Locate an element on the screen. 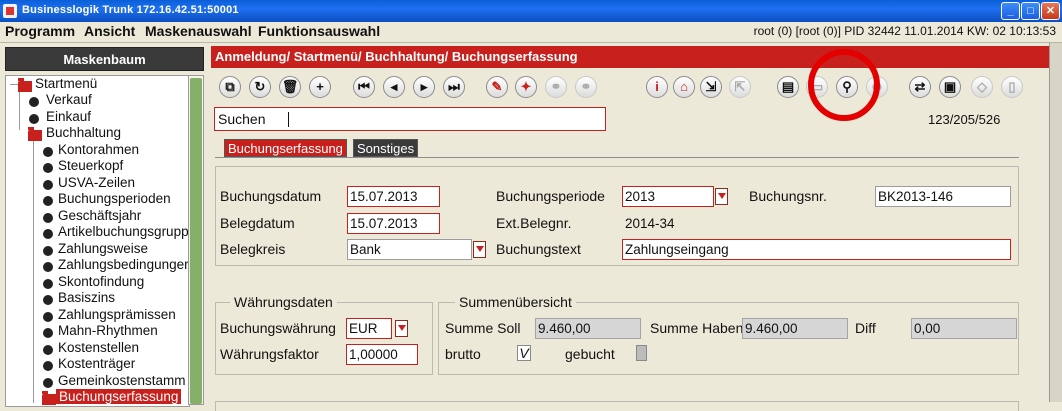 The width and height of the screenshot is (1062, 411). waehrung-legend: Währungsdaten is located at coordinates (283, 302).